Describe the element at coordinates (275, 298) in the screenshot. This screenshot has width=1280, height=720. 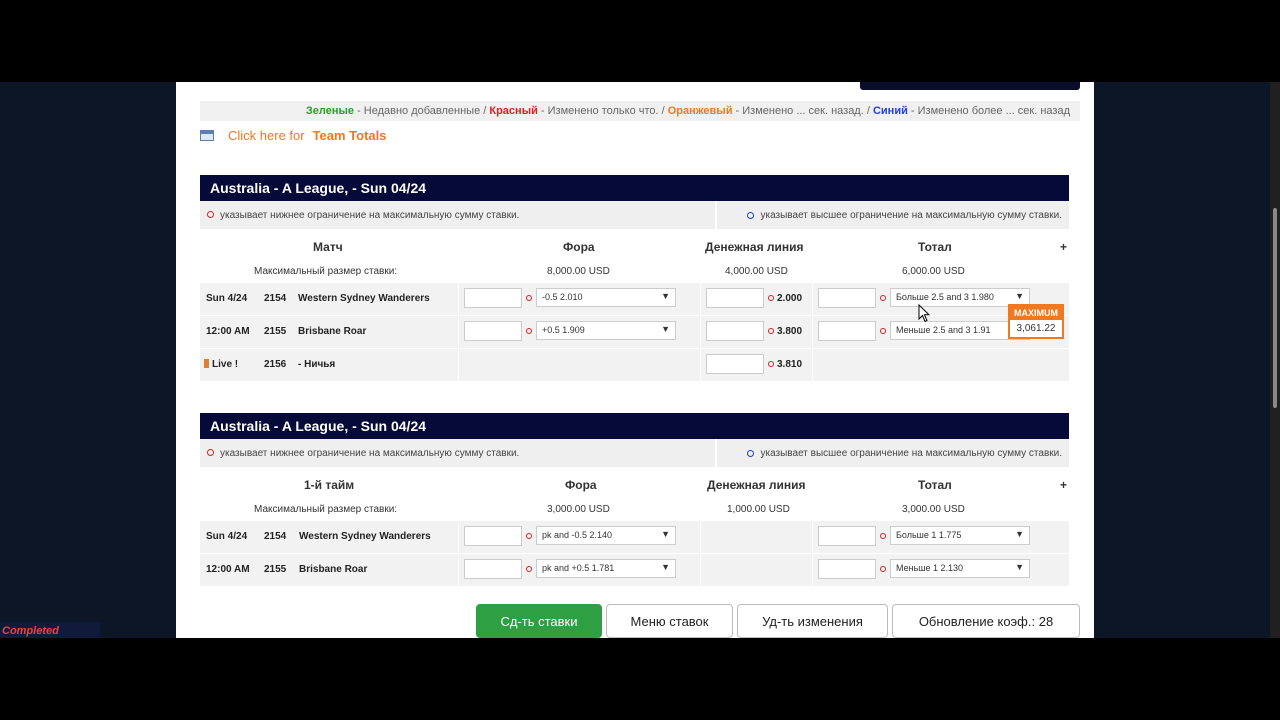
I see `match-number: 2154` at that location.